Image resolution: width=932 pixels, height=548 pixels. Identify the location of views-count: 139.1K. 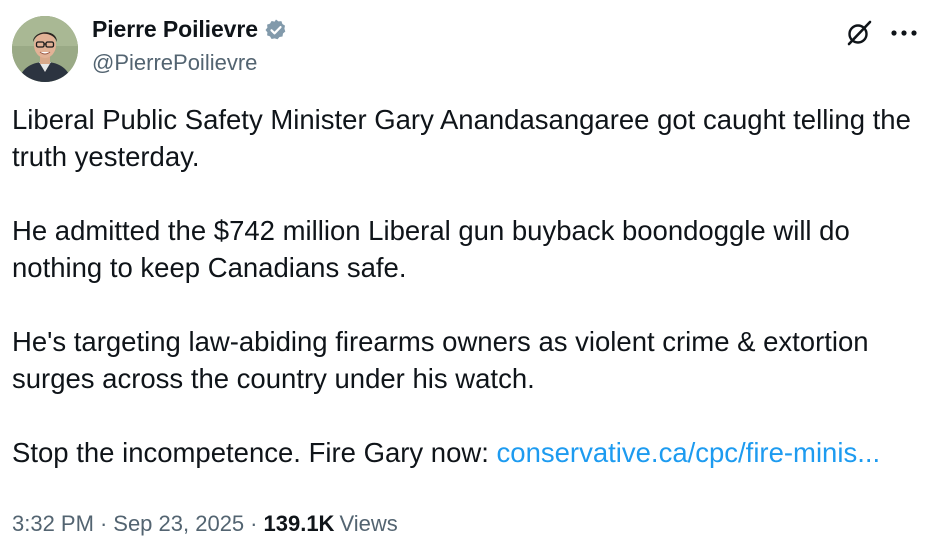
(299, 523).